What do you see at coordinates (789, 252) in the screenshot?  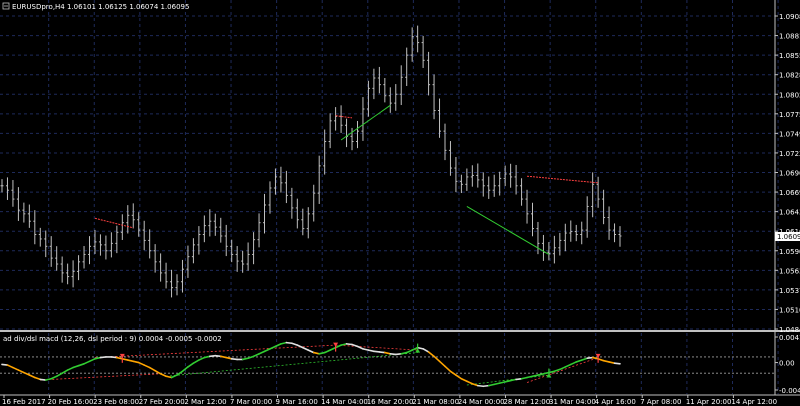 I see `price-tick-label: 1.05900` at bounding box center [789, 252].